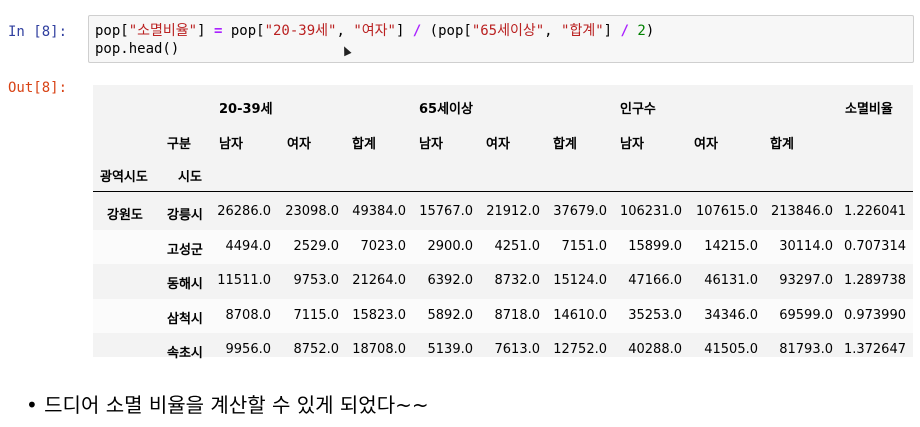 This screenshot has height=427, width=920. I want to click on index-name-city: 시도, so click(190, 177).